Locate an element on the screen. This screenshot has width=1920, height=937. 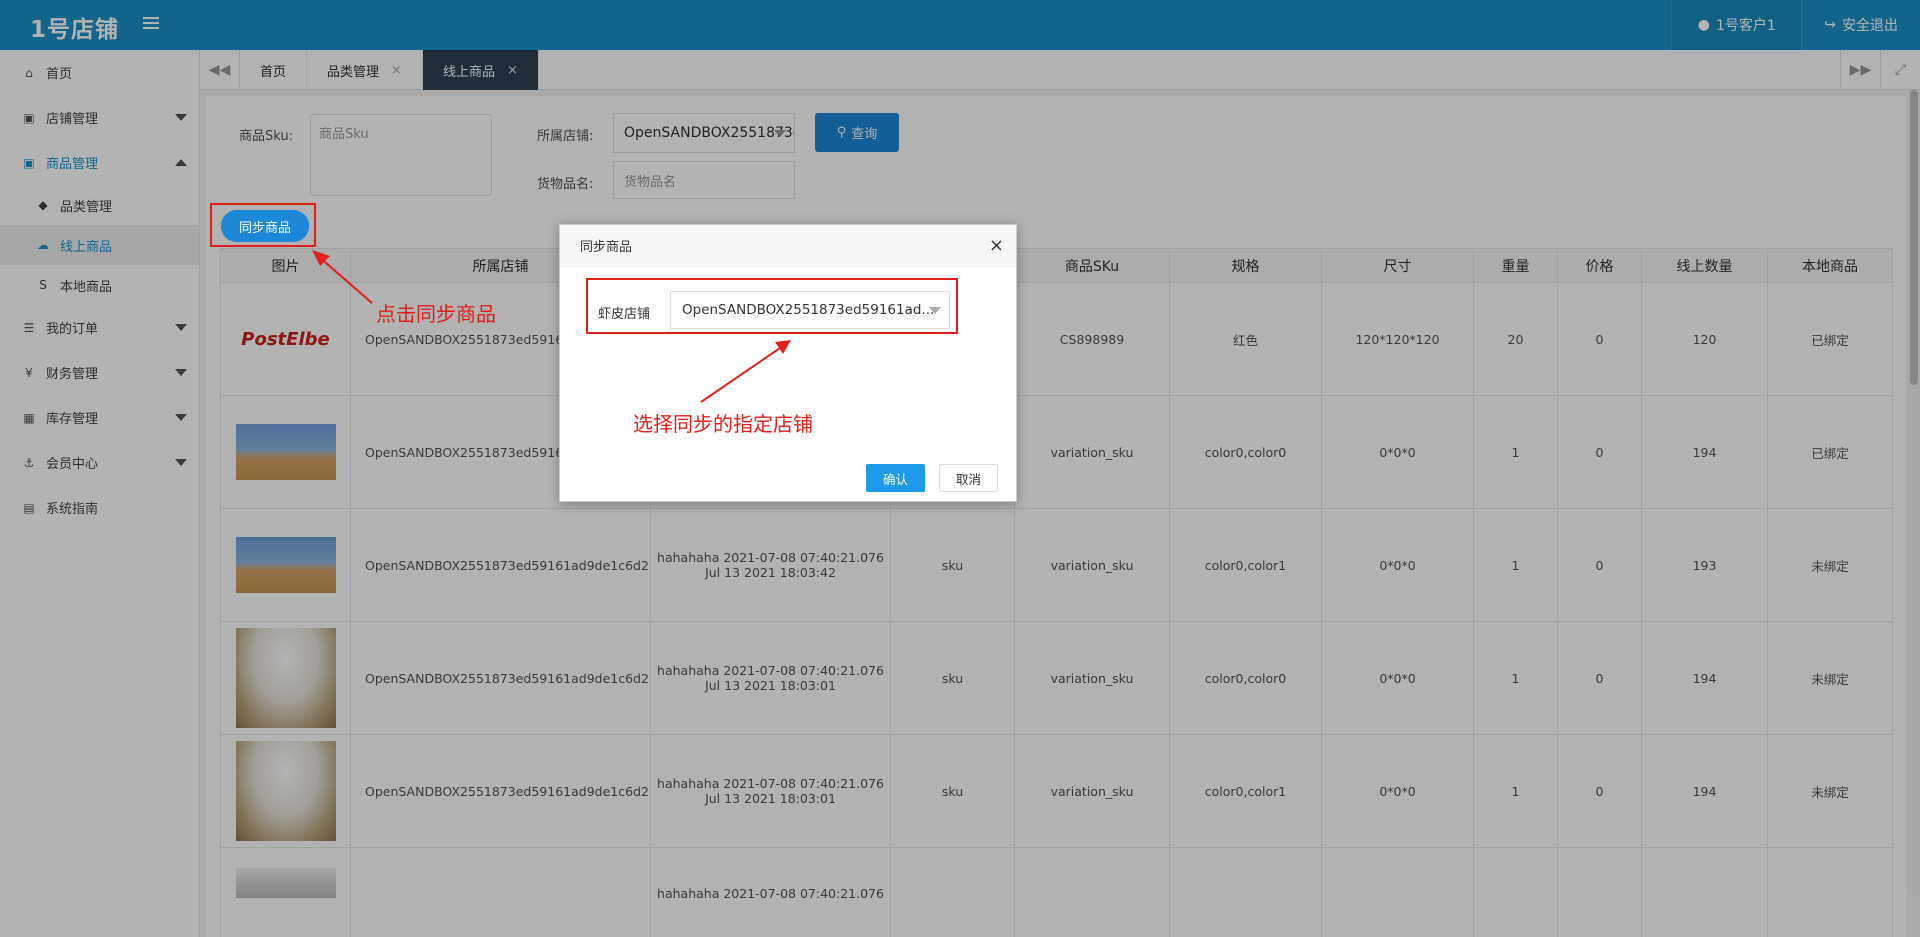
arrow-to-store-select-icon is located at coordinates (745, 371).